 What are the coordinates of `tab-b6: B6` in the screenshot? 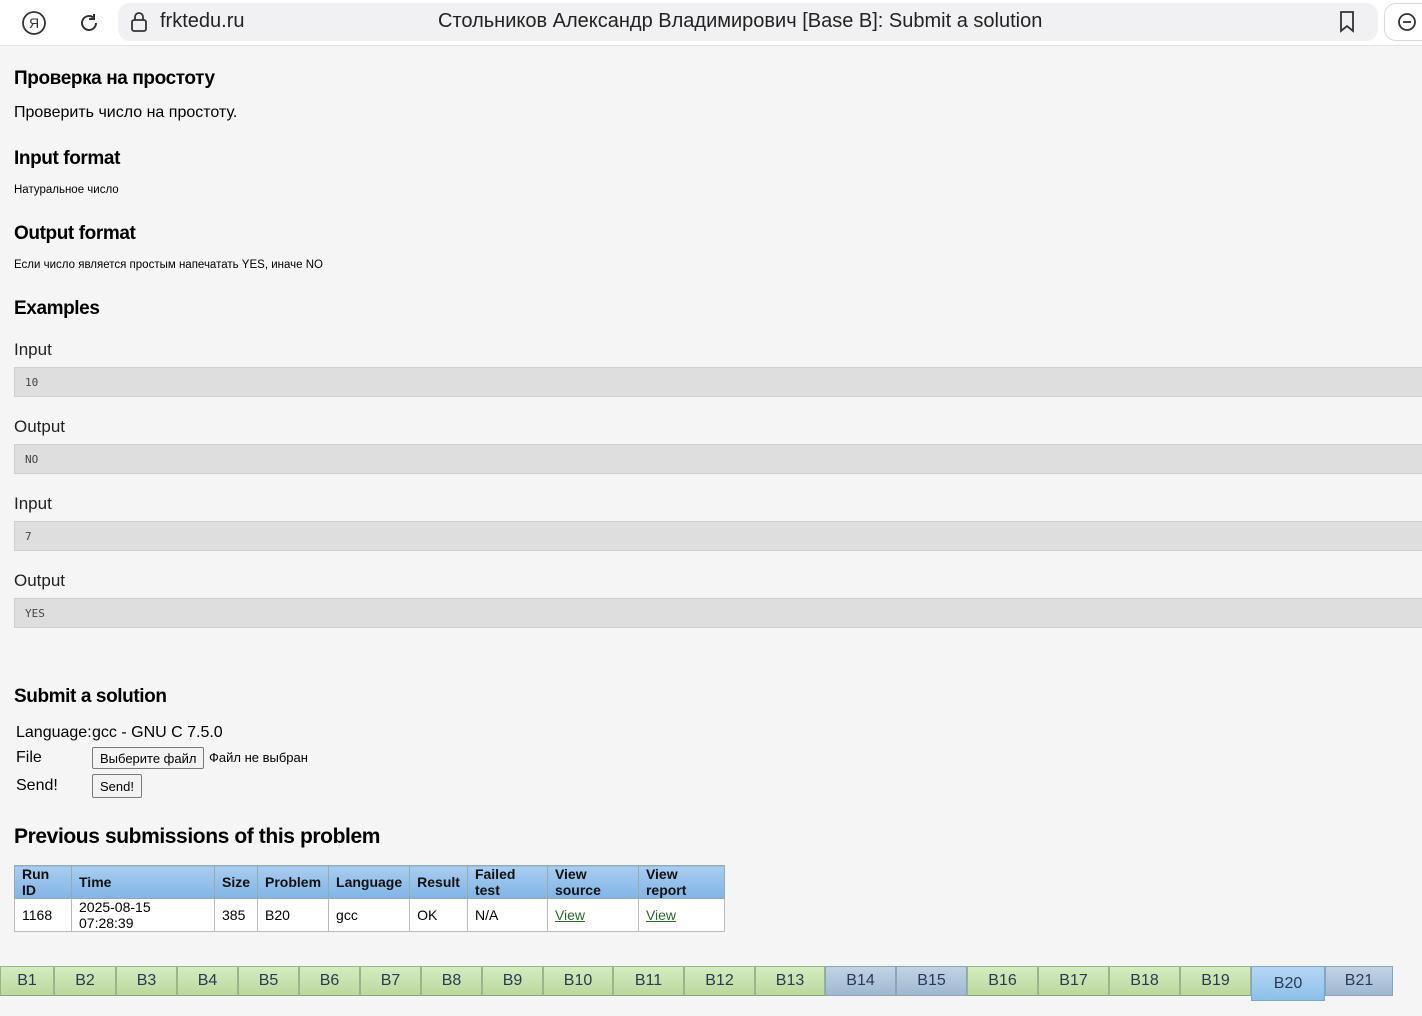 It's located at (329, 981).